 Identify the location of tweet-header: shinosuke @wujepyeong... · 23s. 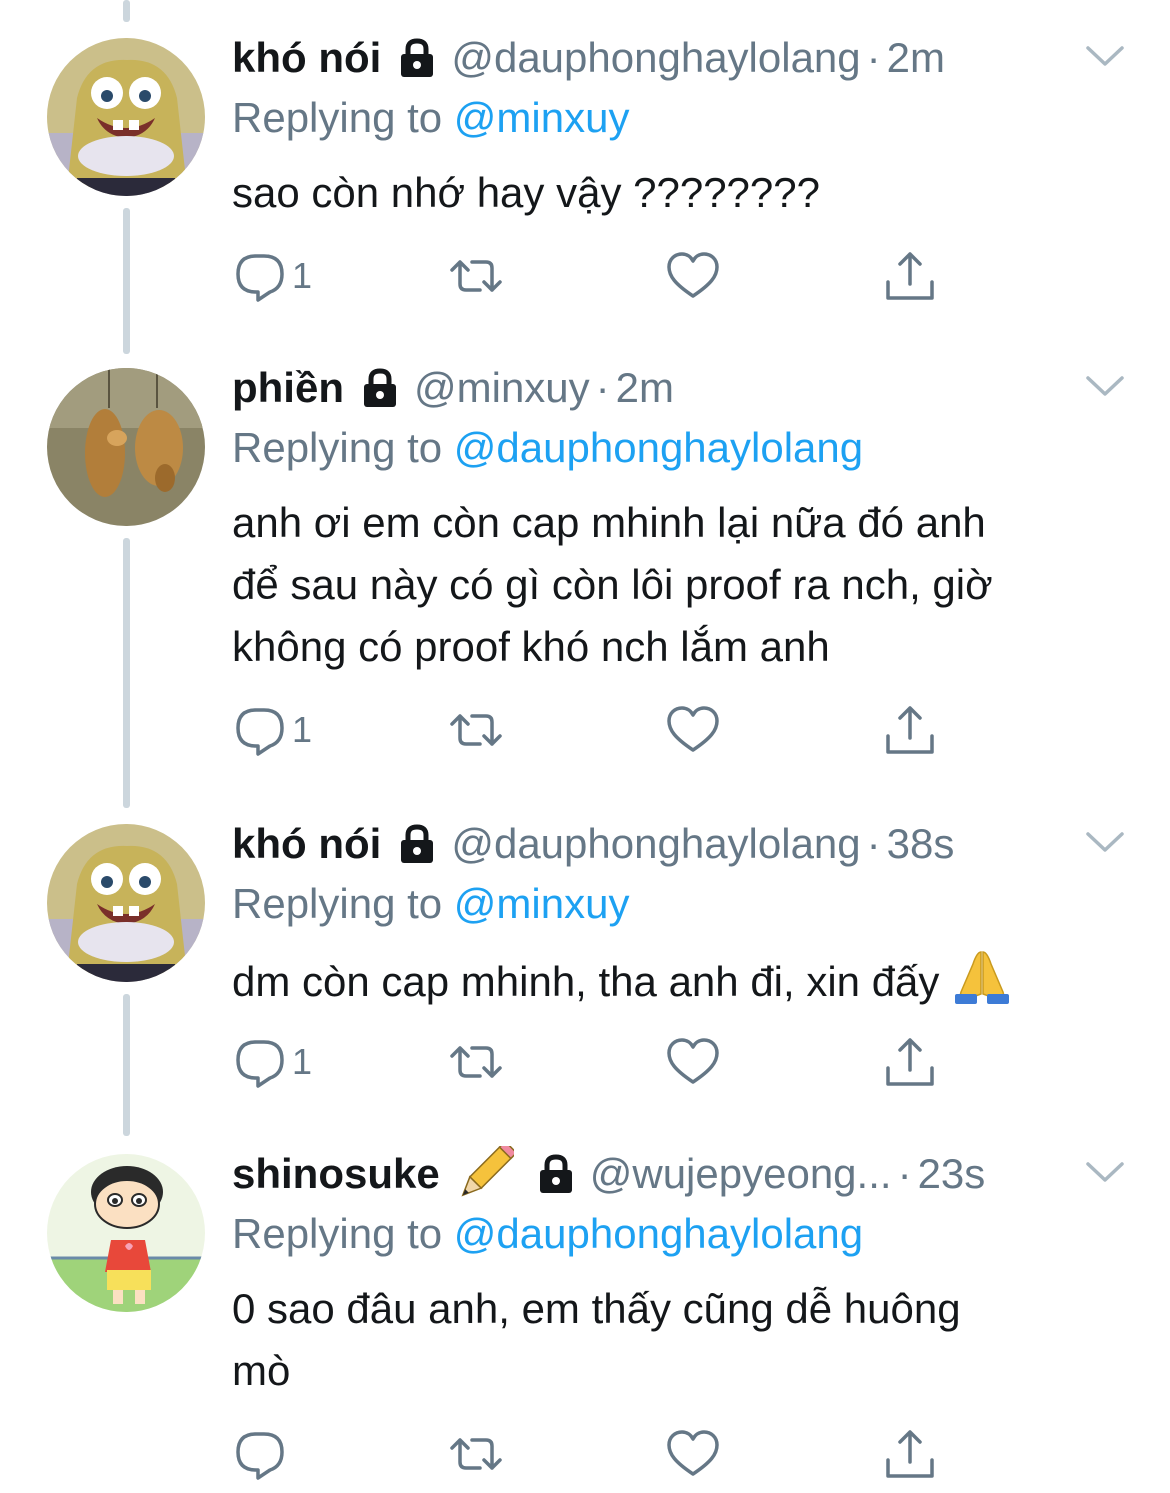
(608, 1174).